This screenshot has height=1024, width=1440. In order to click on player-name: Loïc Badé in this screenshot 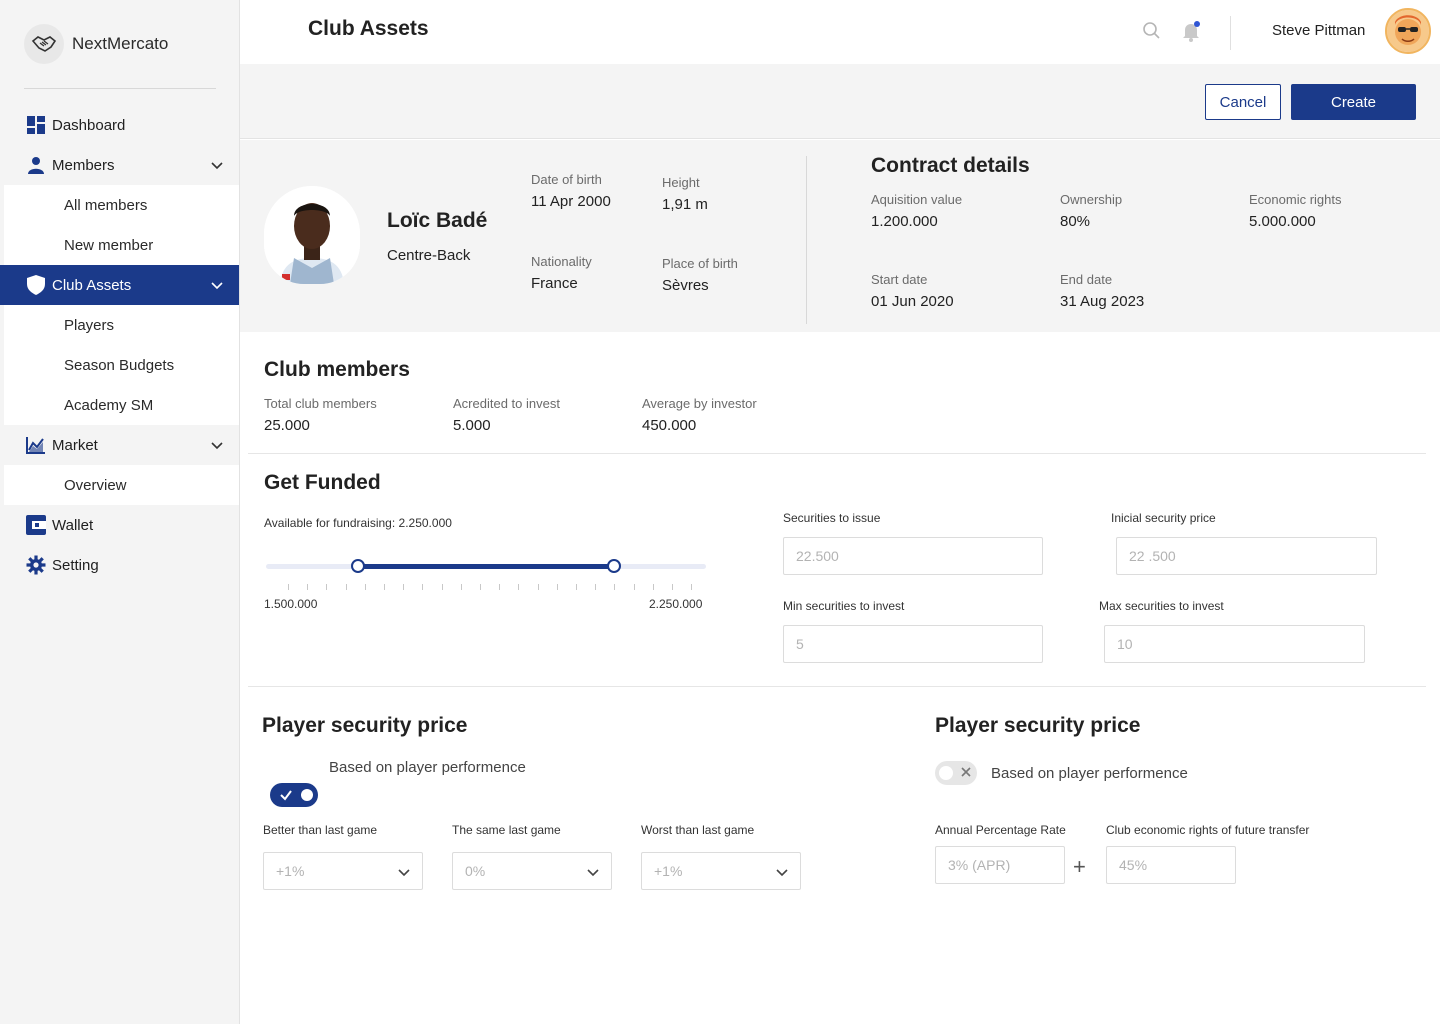, I will do `click(437, 220)`.